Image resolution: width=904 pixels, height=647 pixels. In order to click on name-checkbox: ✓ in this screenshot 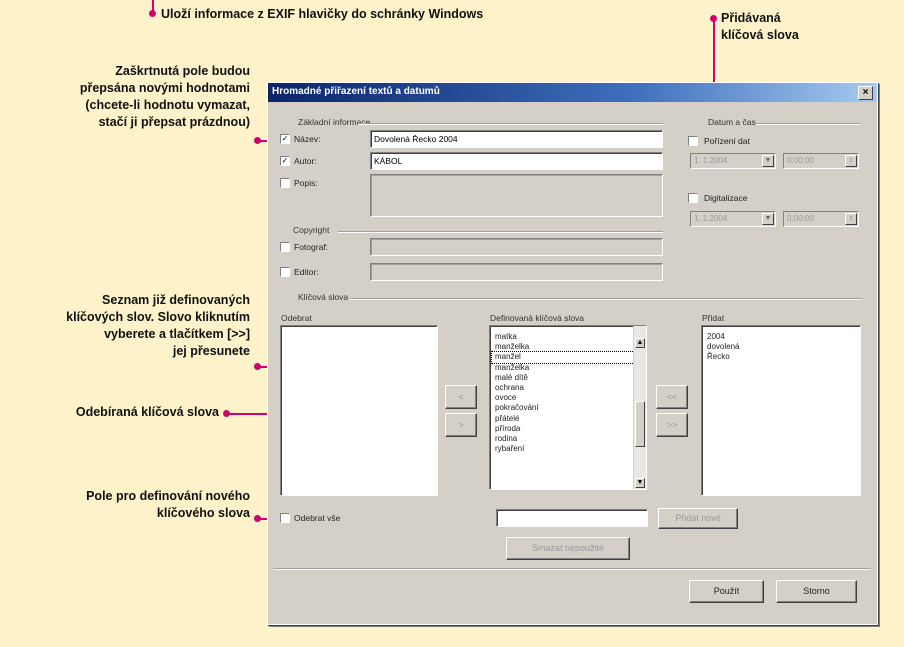, I will do `click(285, 139)`.